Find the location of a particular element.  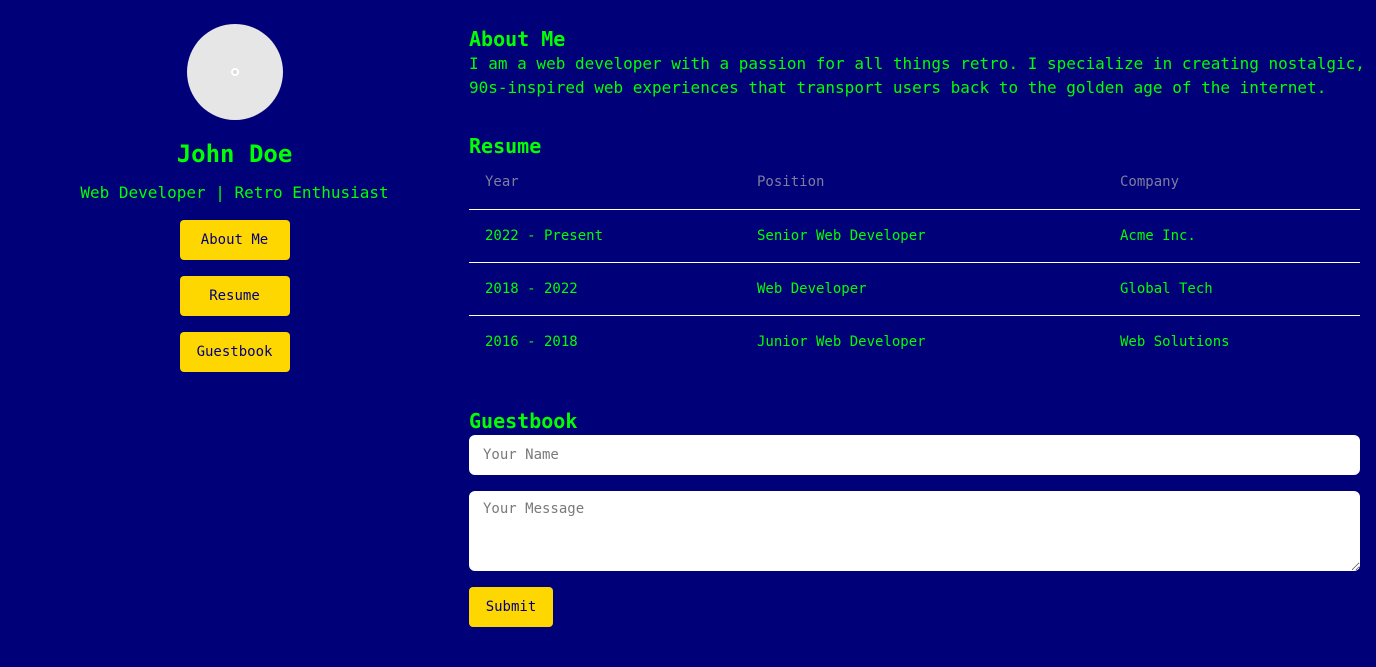

sidebar-nav: About Me Resume Guestbook is located at coordinates (234, 304).